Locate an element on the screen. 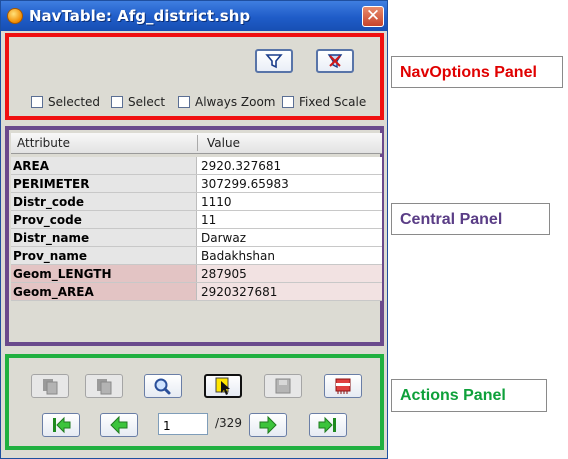  attribute-cell: AREA is located at coordinates (104, 165).